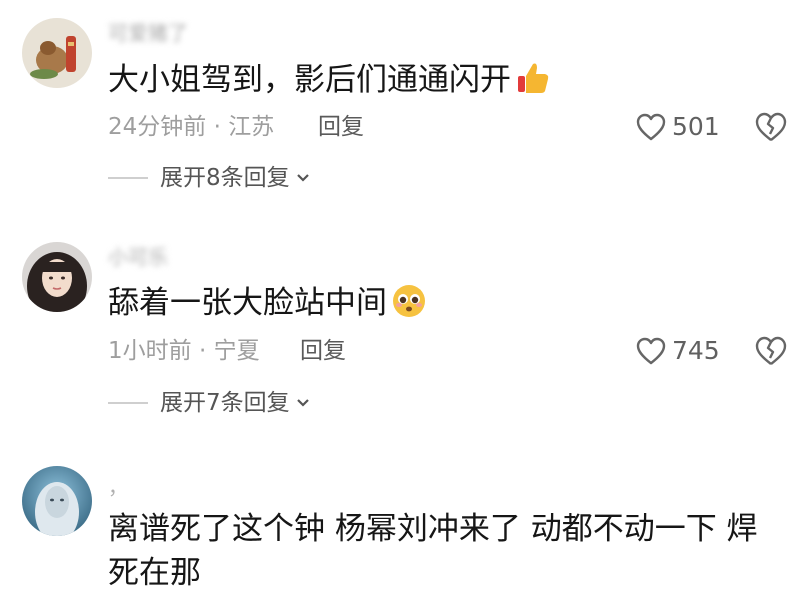 The image size is (800, 596). What do you see at coordinates (118, 487) in the screenshot?
I see `username: ，` at bounding box center [118, 487].